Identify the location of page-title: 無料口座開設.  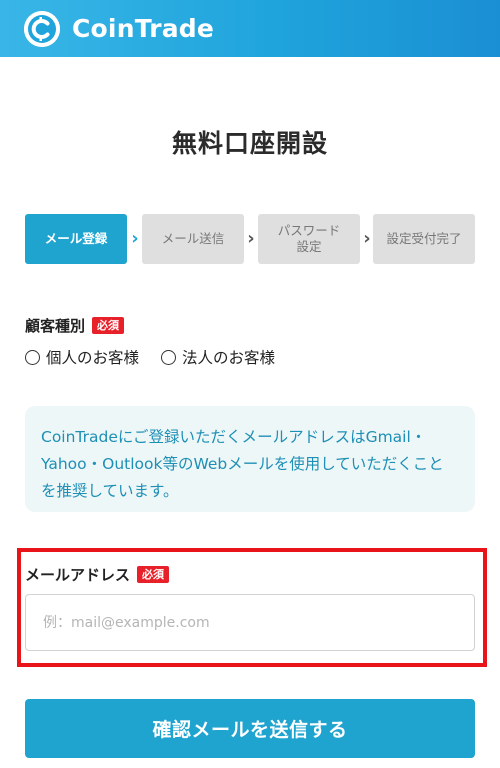
(249, 143).